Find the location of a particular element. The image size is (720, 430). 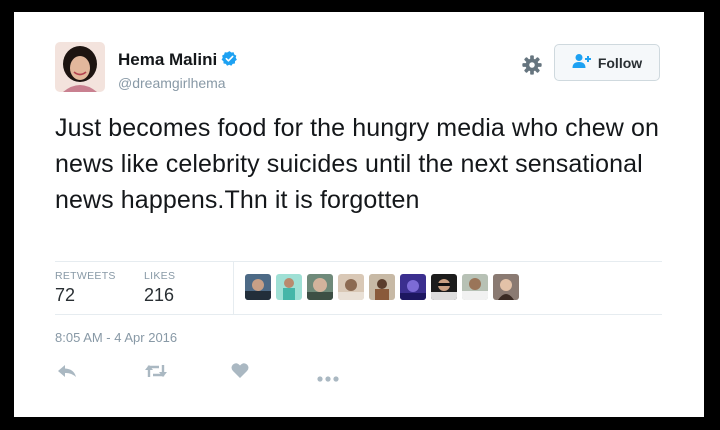

likes-stat: LIKES 216 is located at coordinates (159, 288).